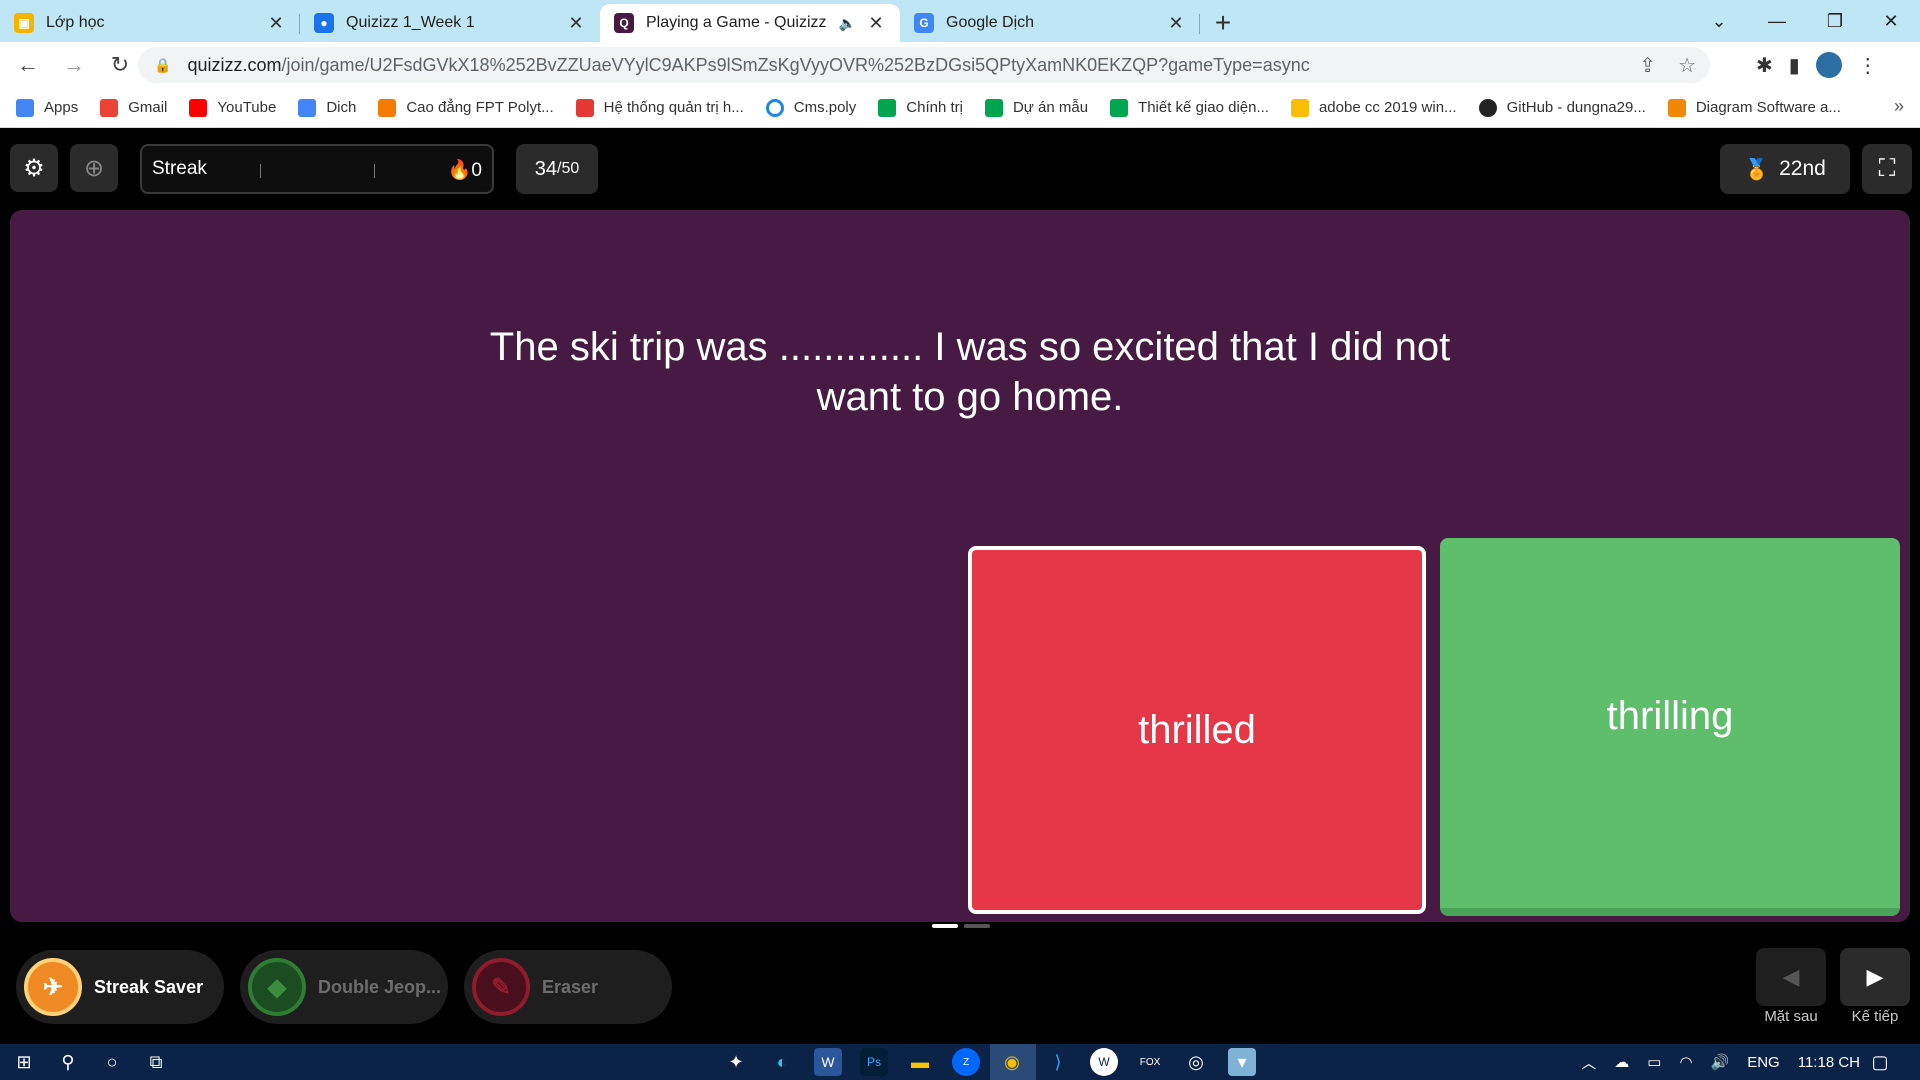 This screenshot has width=1920, height=1080. I want to click on bookmark-dich: Dich, so click(327, 107).